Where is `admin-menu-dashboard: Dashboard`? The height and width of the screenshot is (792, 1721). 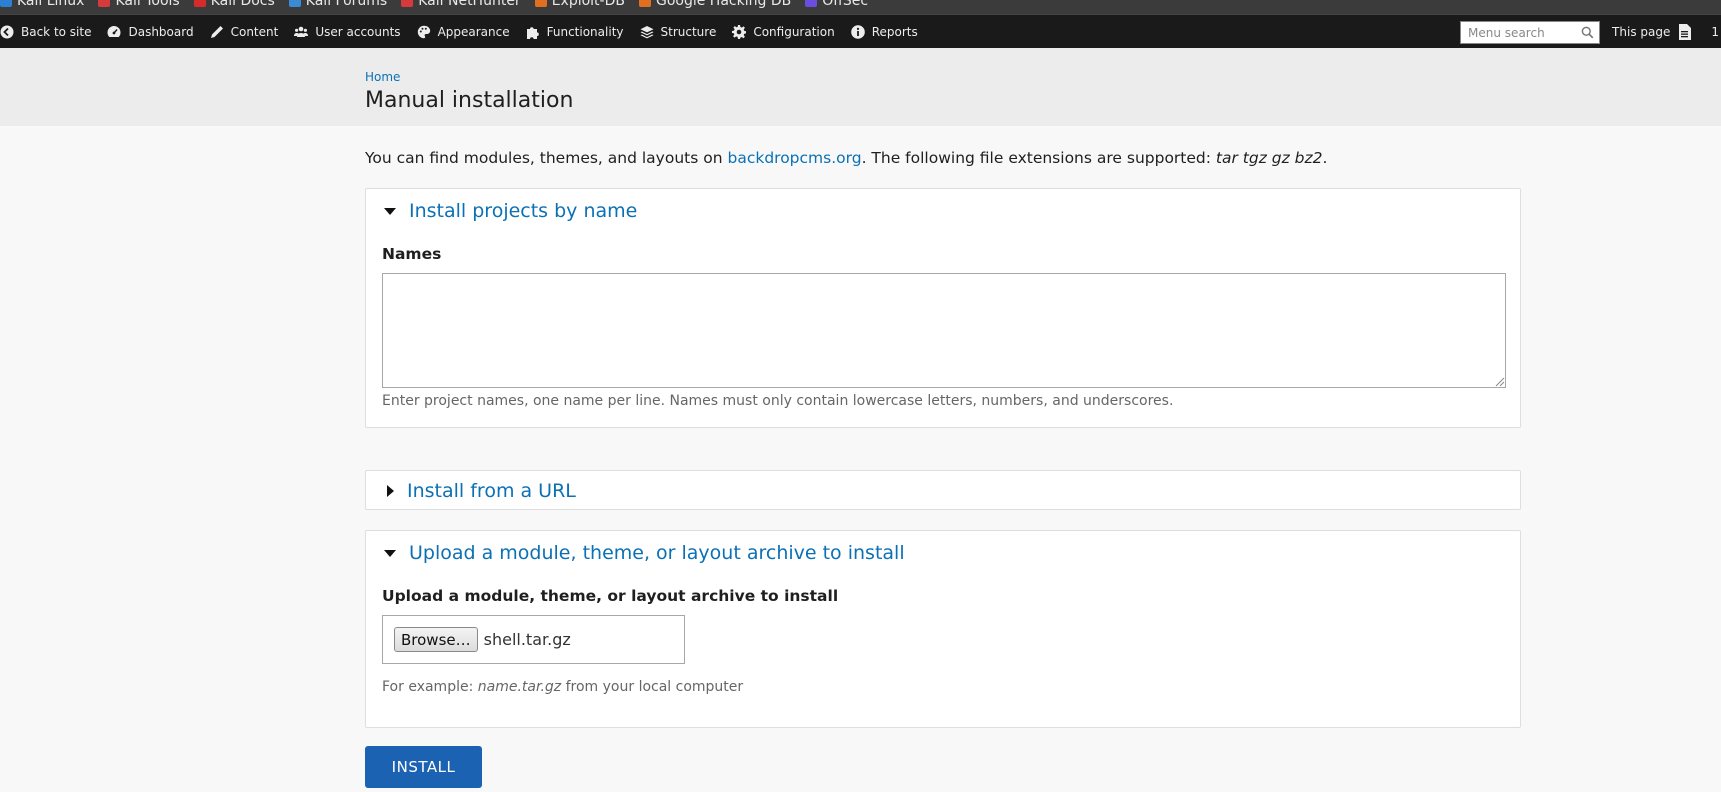
admin-menu-dashboard: Dashboard is located at coordinates (150, 32).